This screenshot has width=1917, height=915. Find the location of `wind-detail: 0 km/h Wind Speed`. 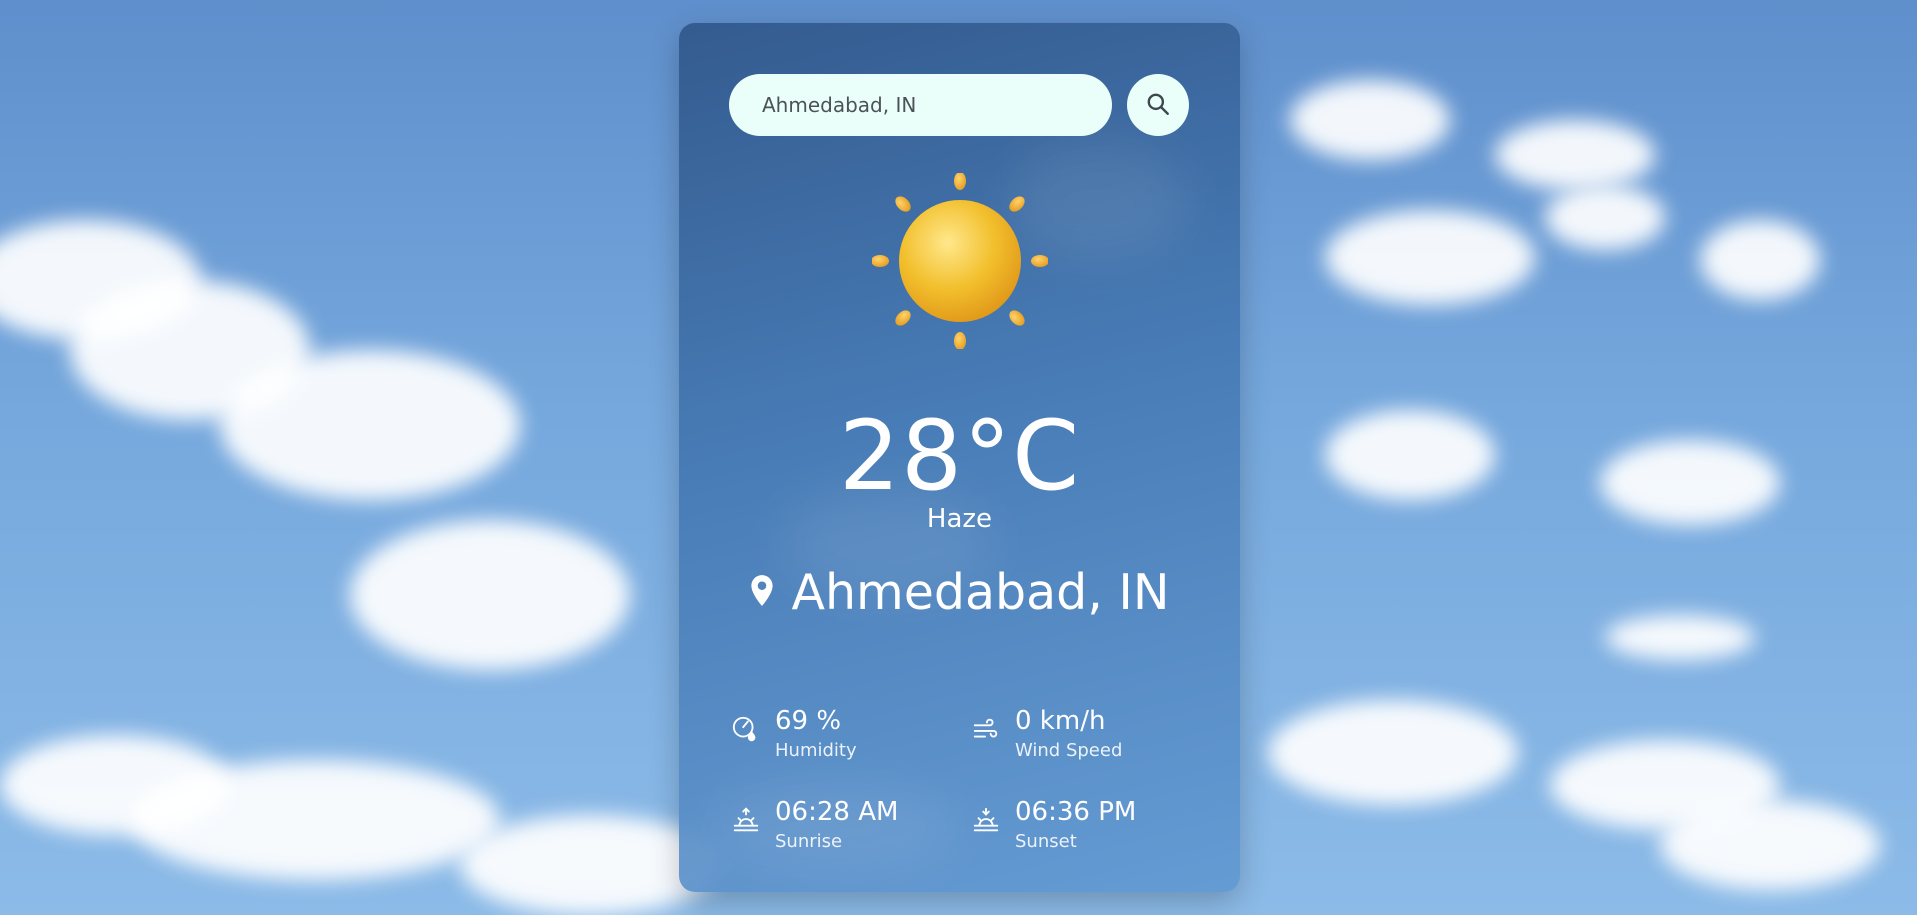

wind-detail: 0 km/h Wind Speed is located at coordinates (1045, 735).